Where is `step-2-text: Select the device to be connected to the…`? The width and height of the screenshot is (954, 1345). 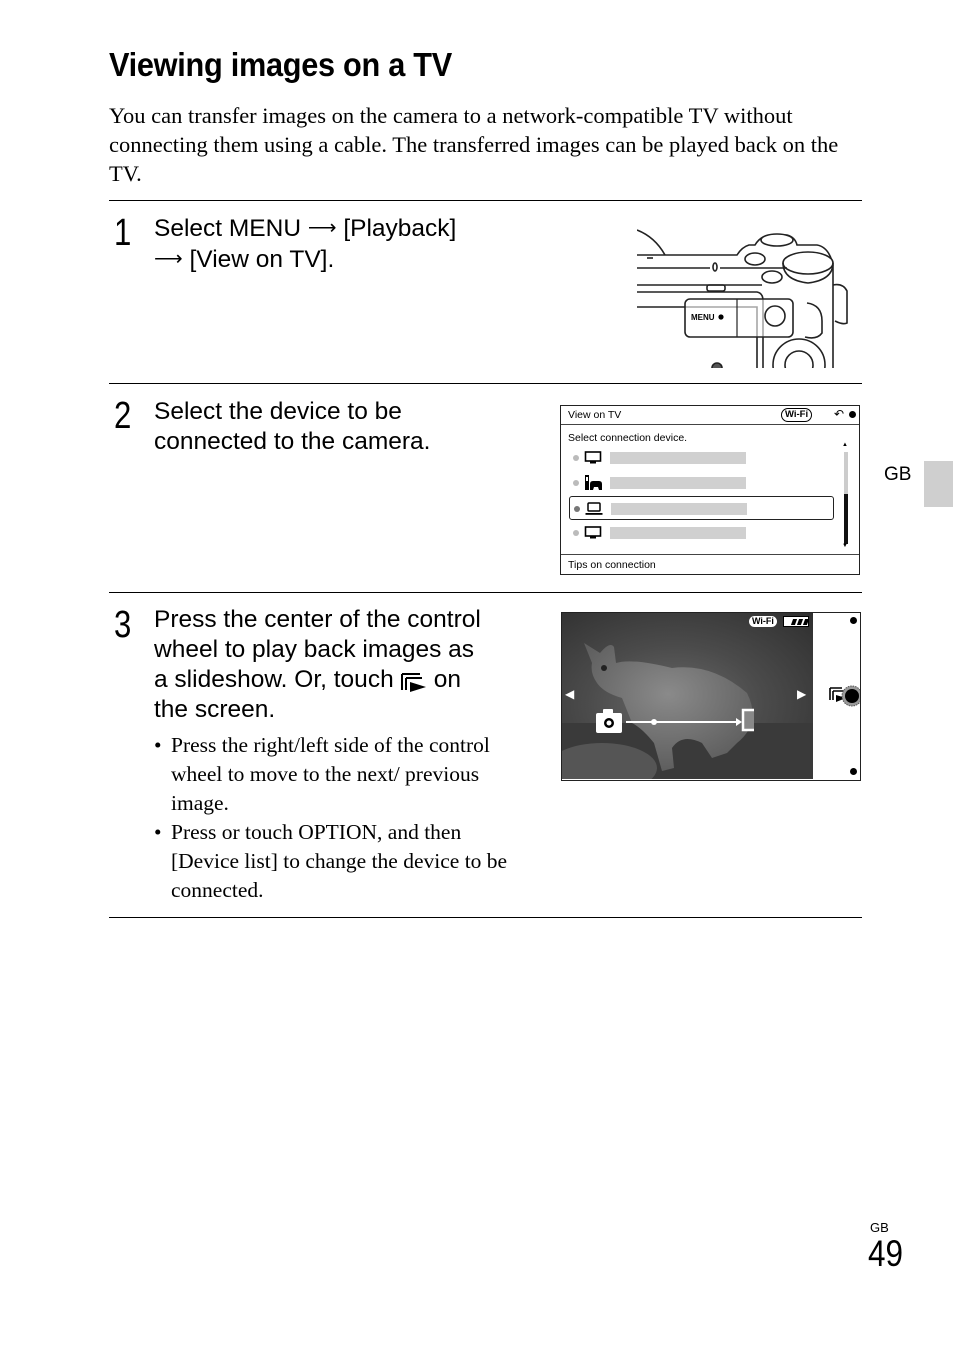 step-2-text: Select the device to be connected to the… is located at coordinates (292, 427).